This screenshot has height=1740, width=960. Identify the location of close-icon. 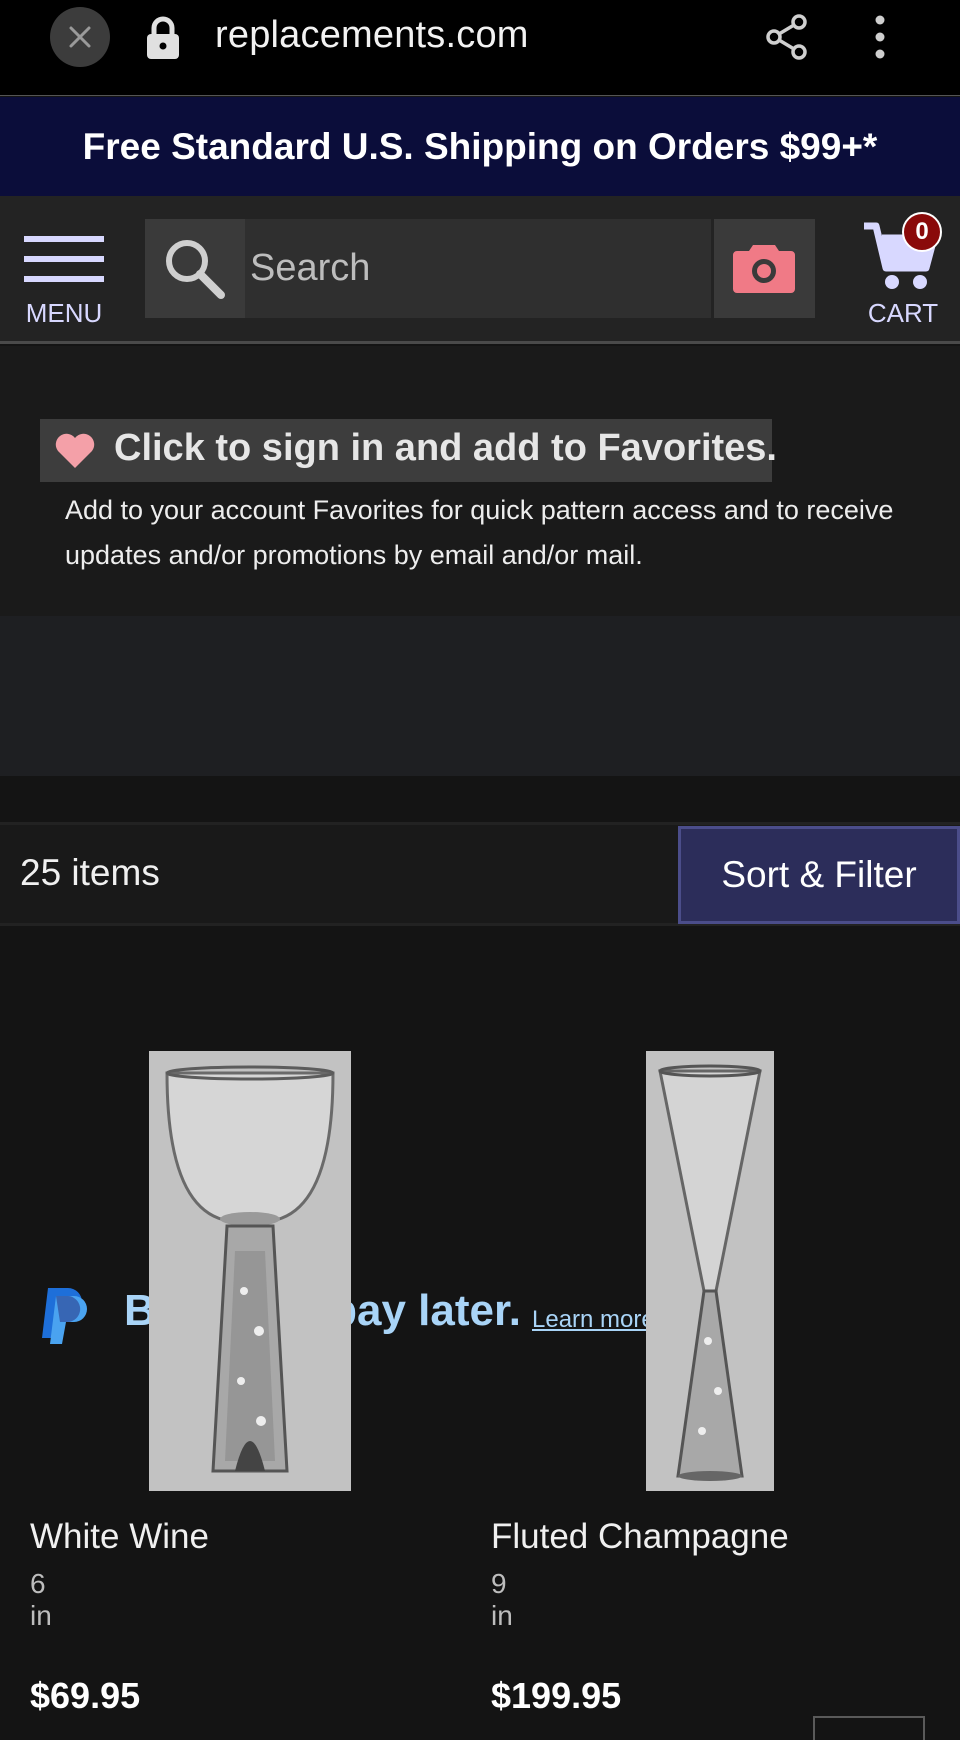
(80, 37).